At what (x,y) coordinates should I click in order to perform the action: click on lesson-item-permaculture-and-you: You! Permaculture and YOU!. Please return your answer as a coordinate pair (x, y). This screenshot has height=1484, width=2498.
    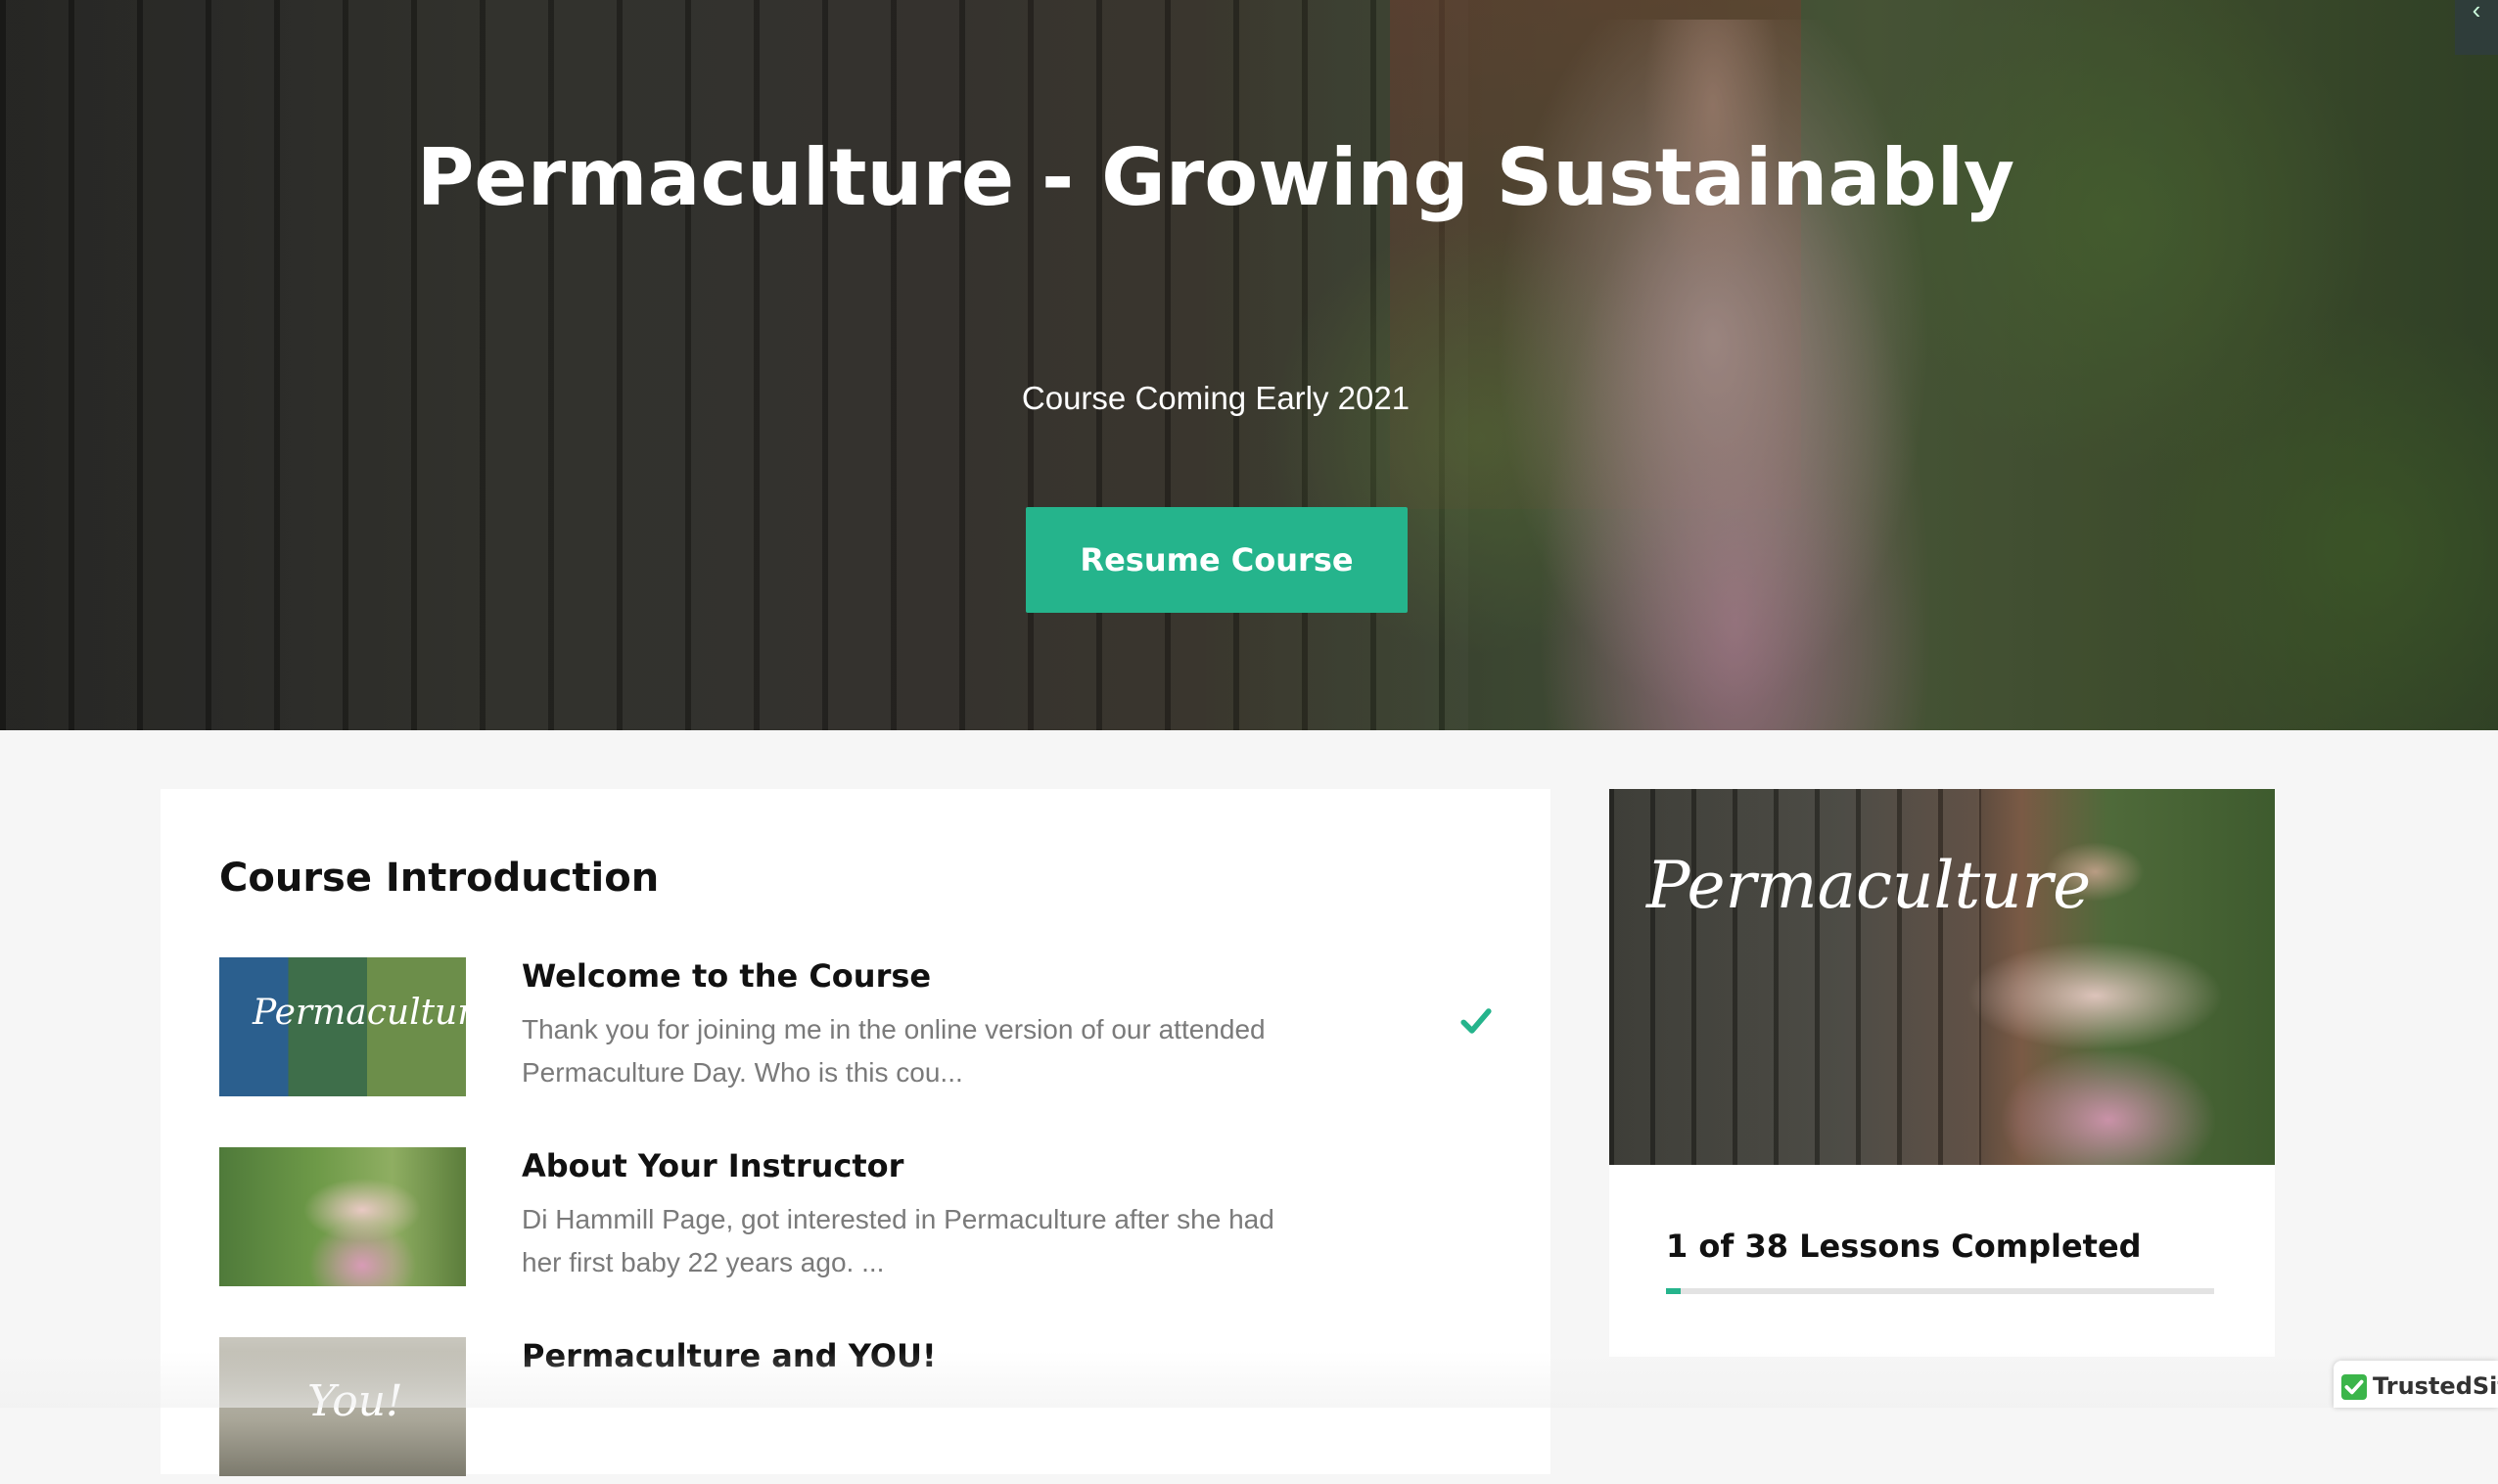
    Looking at the image, I should click on (865, 1410).